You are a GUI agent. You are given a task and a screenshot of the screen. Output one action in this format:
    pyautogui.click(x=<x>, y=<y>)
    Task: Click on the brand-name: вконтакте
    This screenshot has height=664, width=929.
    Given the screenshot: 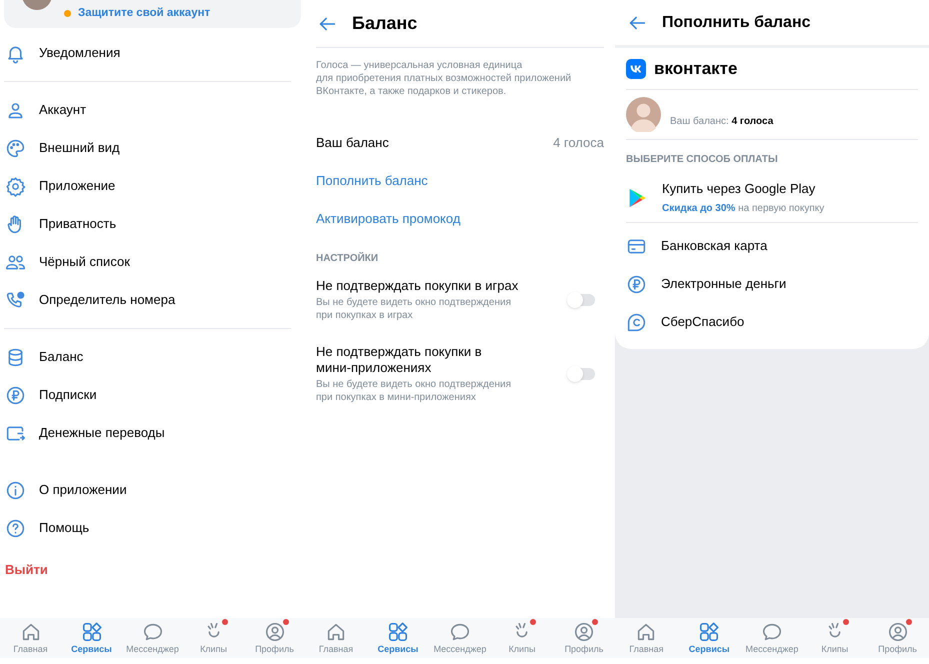 What is the action you would take?
    pyautogui.click(x=696, y=69)
    